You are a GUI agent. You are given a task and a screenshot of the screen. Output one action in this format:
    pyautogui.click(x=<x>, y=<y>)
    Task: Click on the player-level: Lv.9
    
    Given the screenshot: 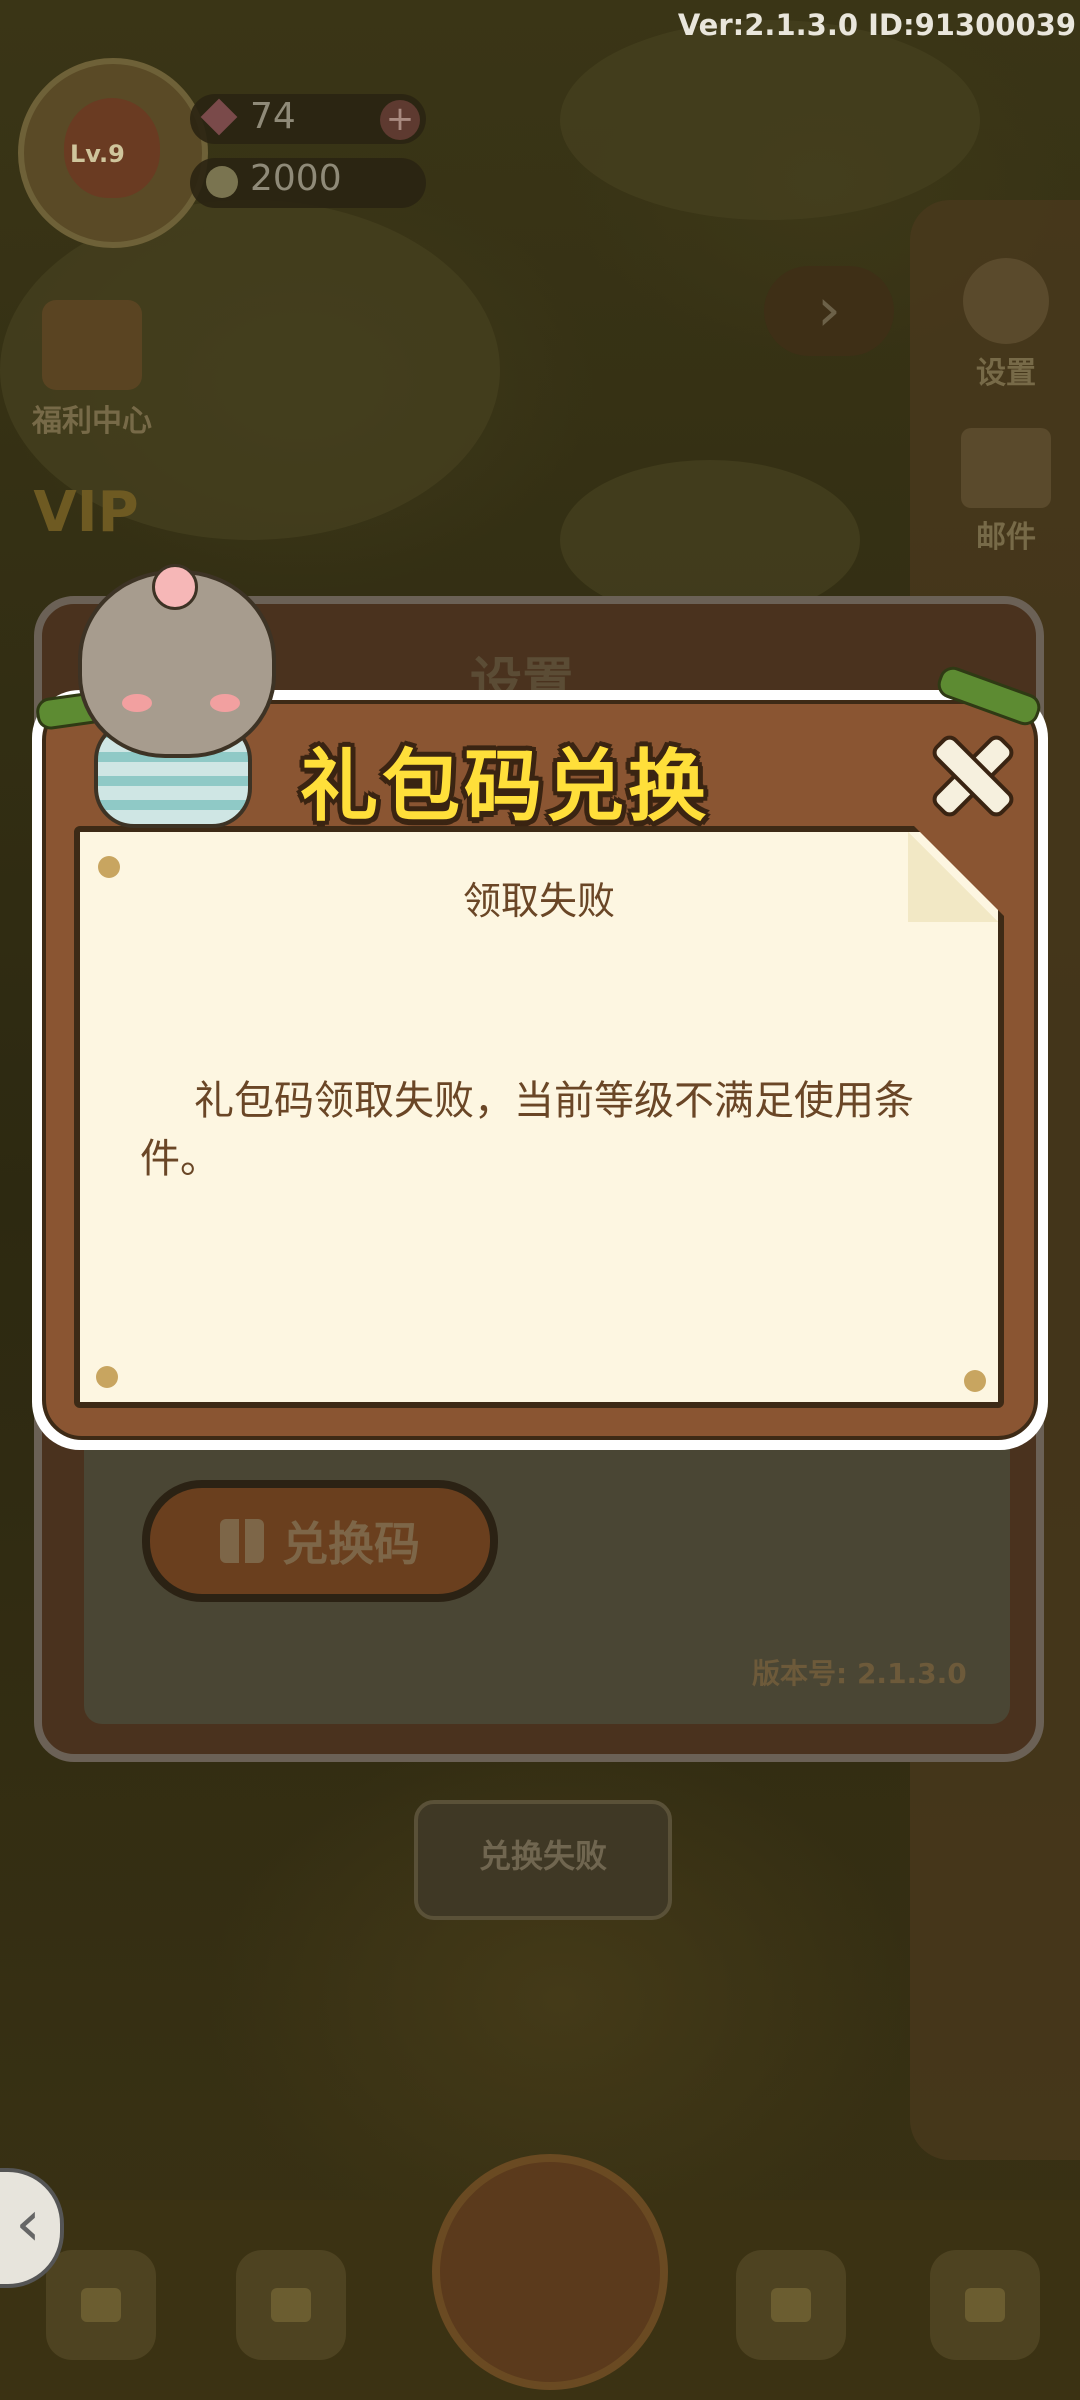 What is the action you would take?
    pyautogui.click(x=97, y=154)
    